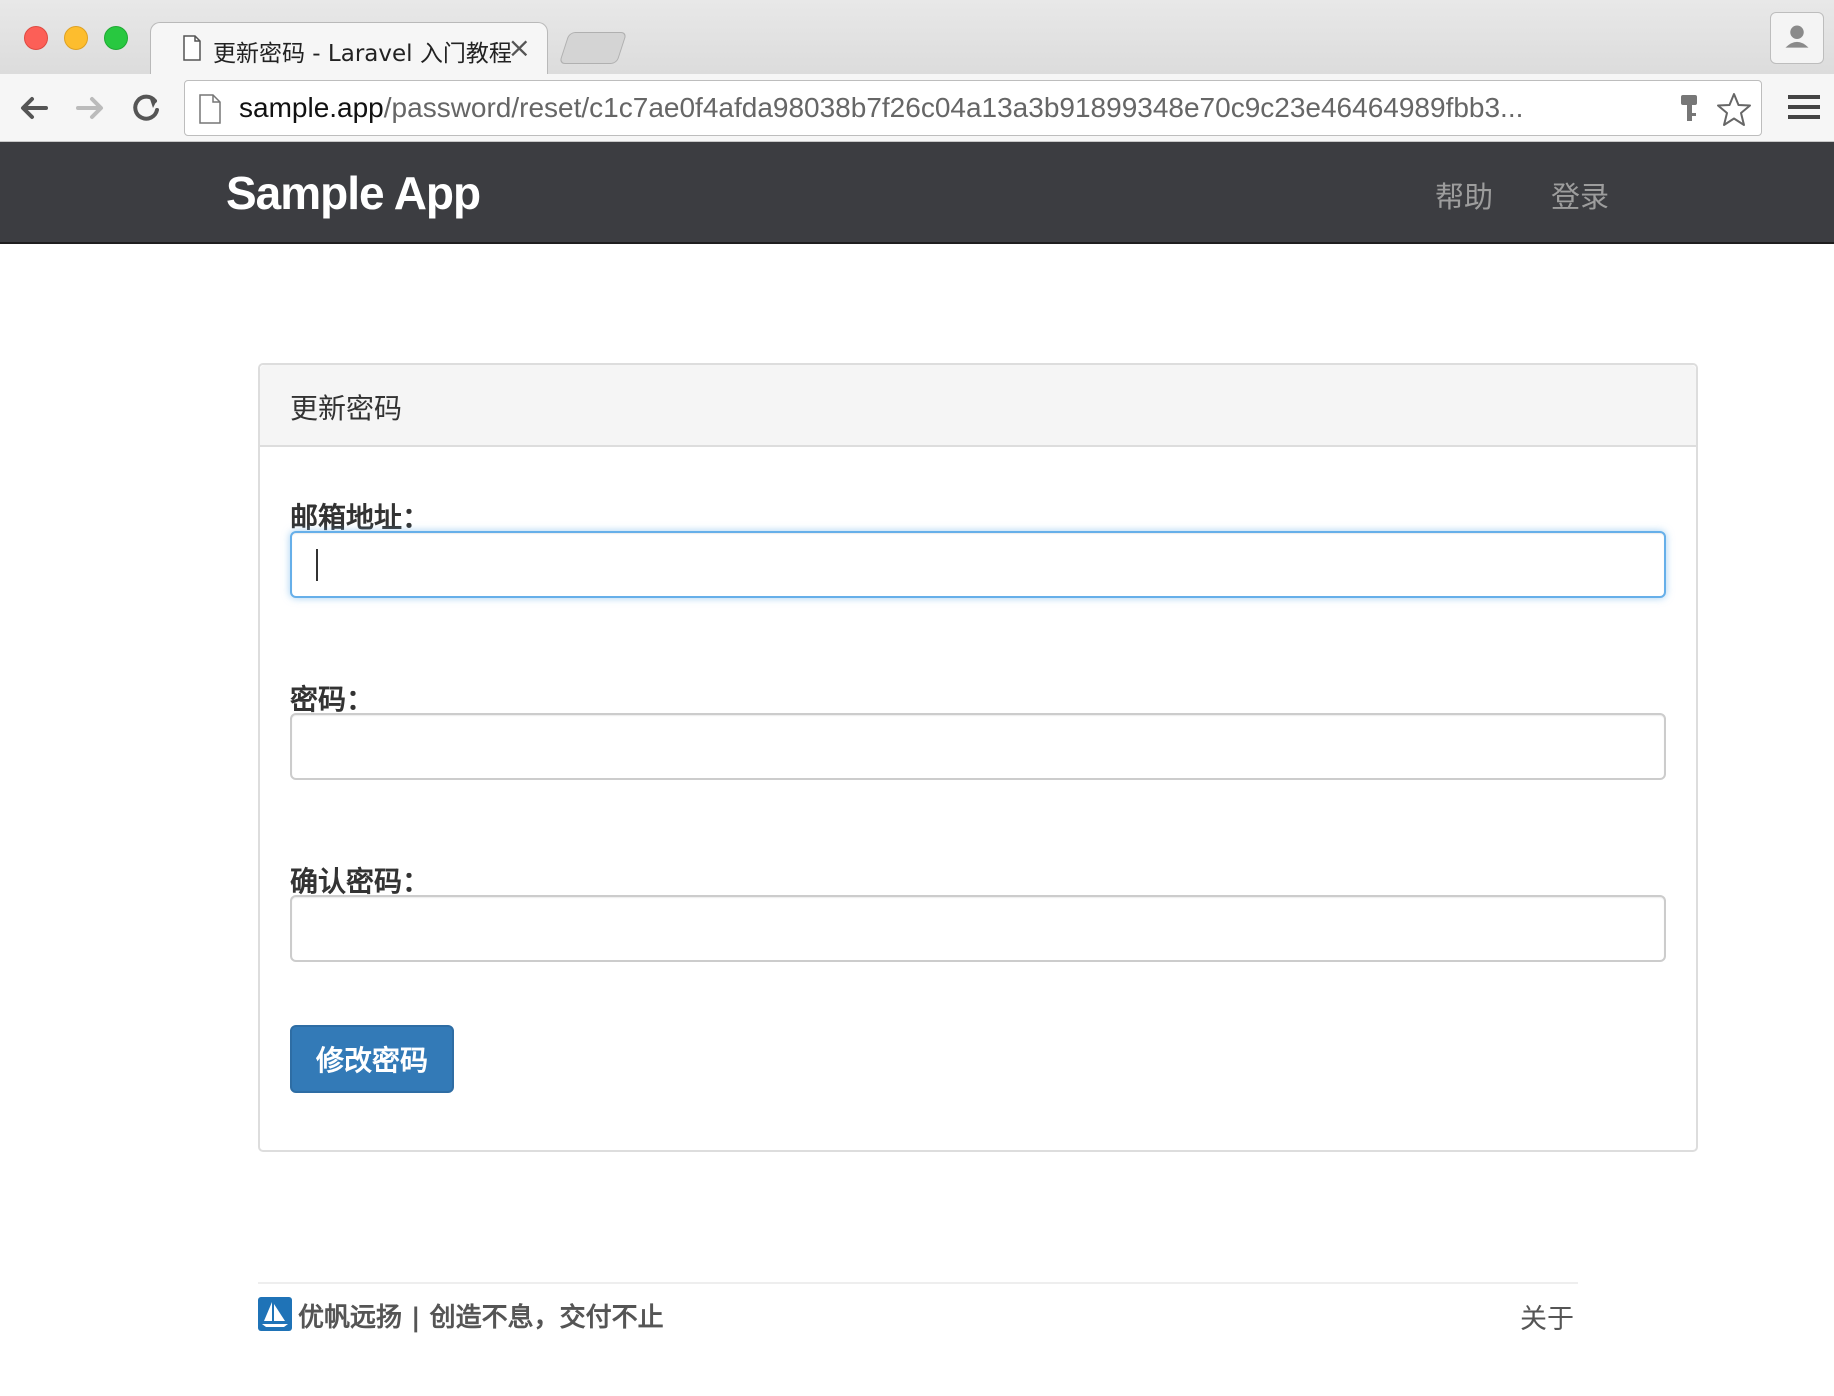  What do you see at coordinates (918, 1283) in the screenshot?
I see `footer-divider` at bounding box center [918, 1283].